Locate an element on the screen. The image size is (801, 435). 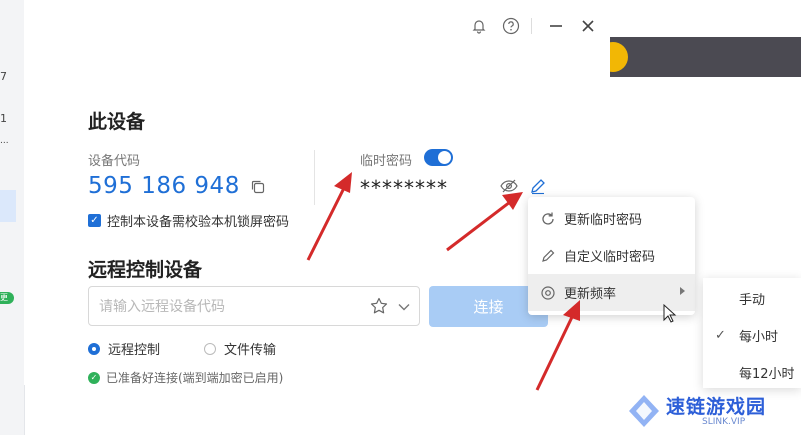
temp-password-menu: 更新临时密码 自定义临时密码 更新频率 is located at coordinates (611, 256).